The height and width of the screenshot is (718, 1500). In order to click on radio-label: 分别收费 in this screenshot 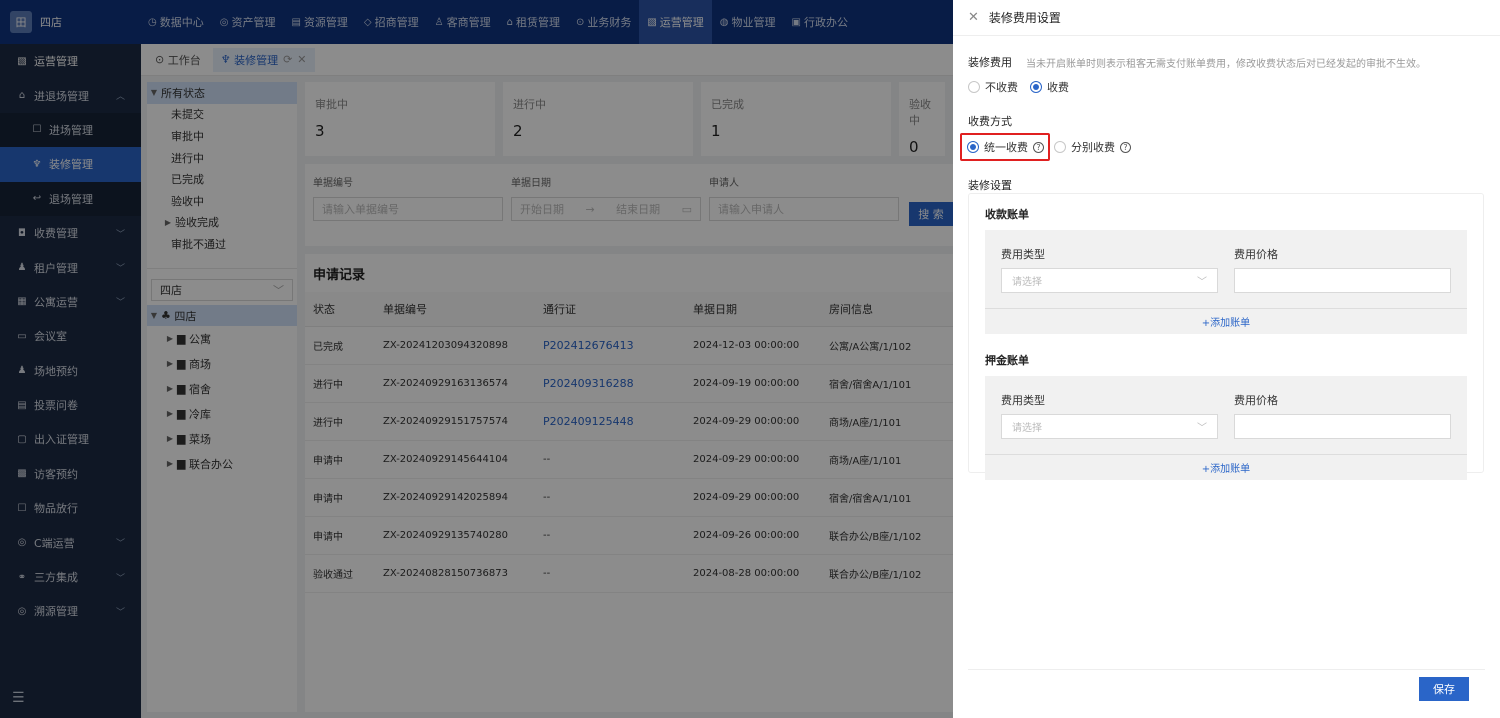, I will do `click(1093, 147)`.